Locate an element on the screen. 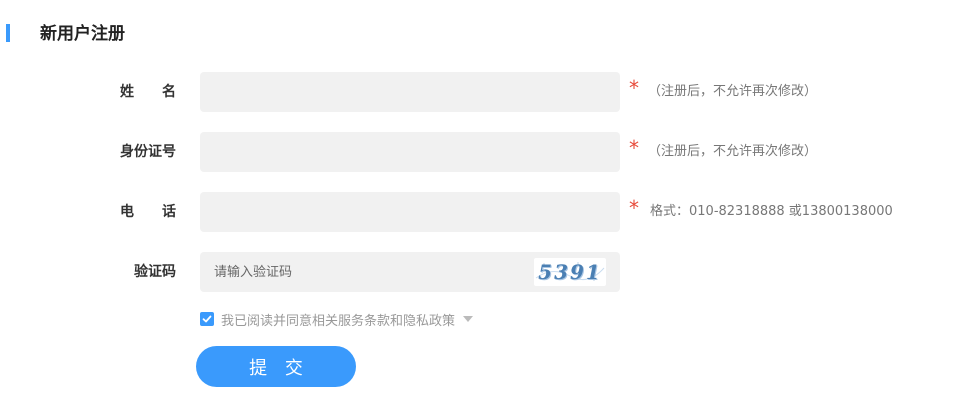 The height and width of the screenshot is (398, 963). id-number-label: 身份证号 is located at coordinates (148, 152).